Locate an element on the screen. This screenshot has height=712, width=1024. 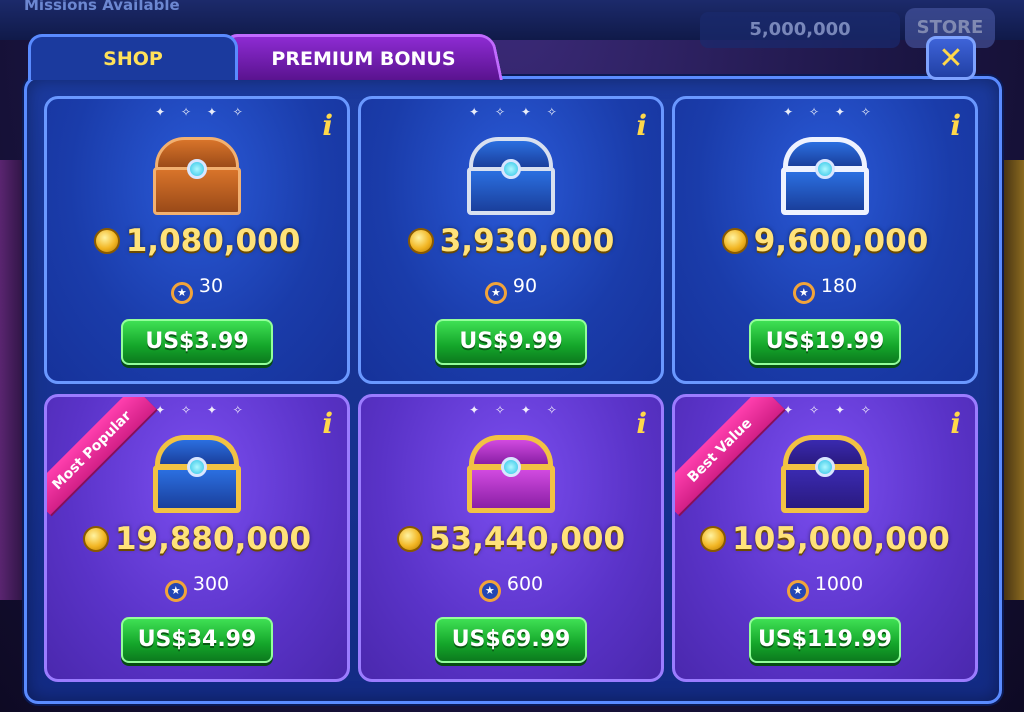
buy-button: US$34.99 is located at coordinates (197, 640).